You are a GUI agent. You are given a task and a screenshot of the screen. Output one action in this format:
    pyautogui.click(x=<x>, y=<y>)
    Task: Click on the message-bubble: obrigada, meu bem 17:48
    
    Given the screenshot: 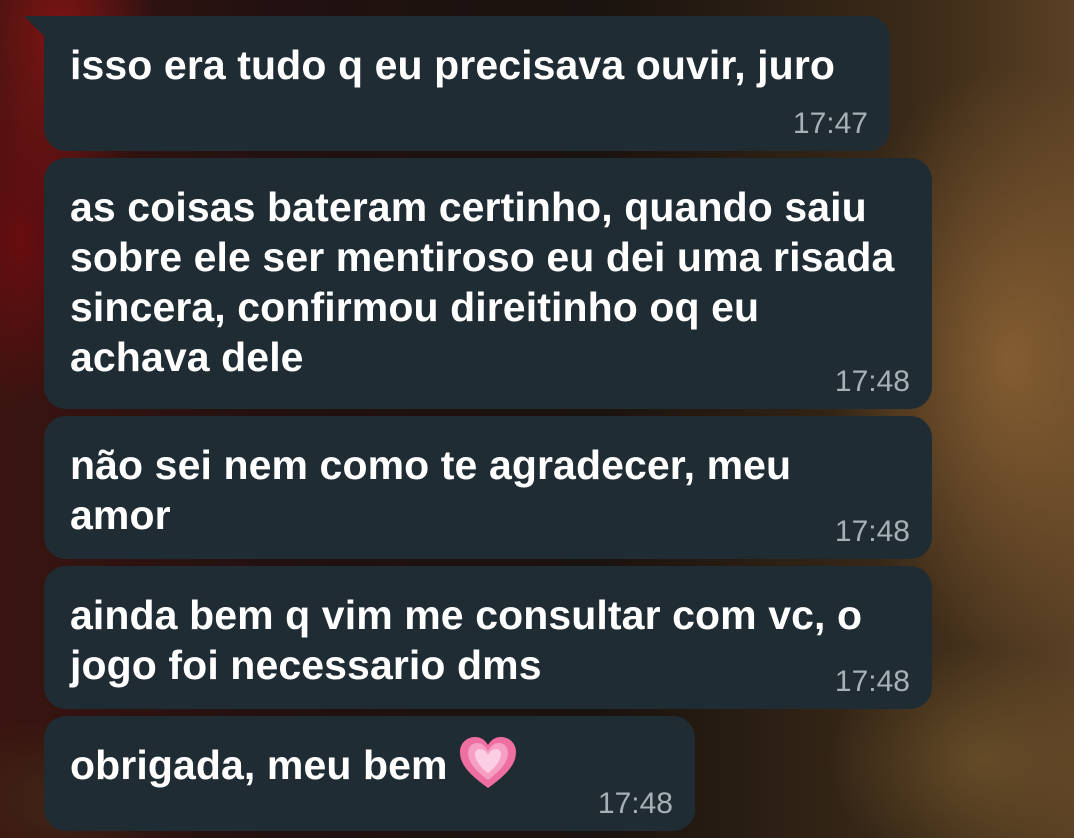 What is the action you would take?
    pyautogui.click(x=369, y=773)
    